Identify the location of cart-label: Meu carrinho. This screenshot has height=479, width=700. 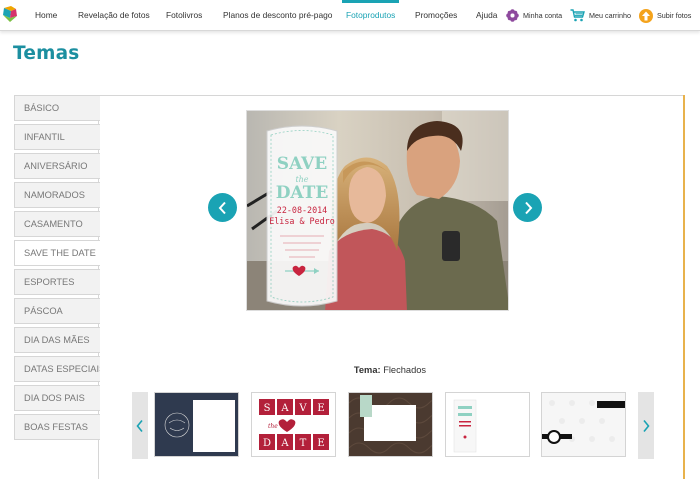
(610, 15).